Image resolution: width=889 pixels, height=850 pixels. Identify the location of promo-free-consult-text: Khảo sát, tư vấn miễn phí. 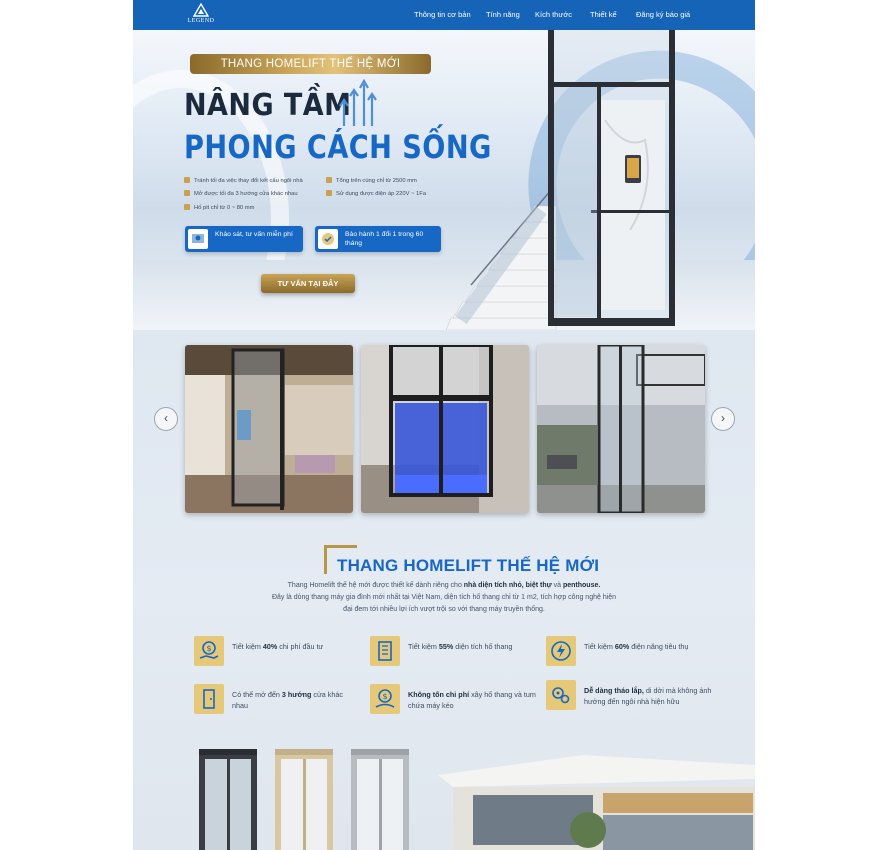
(254, 234).